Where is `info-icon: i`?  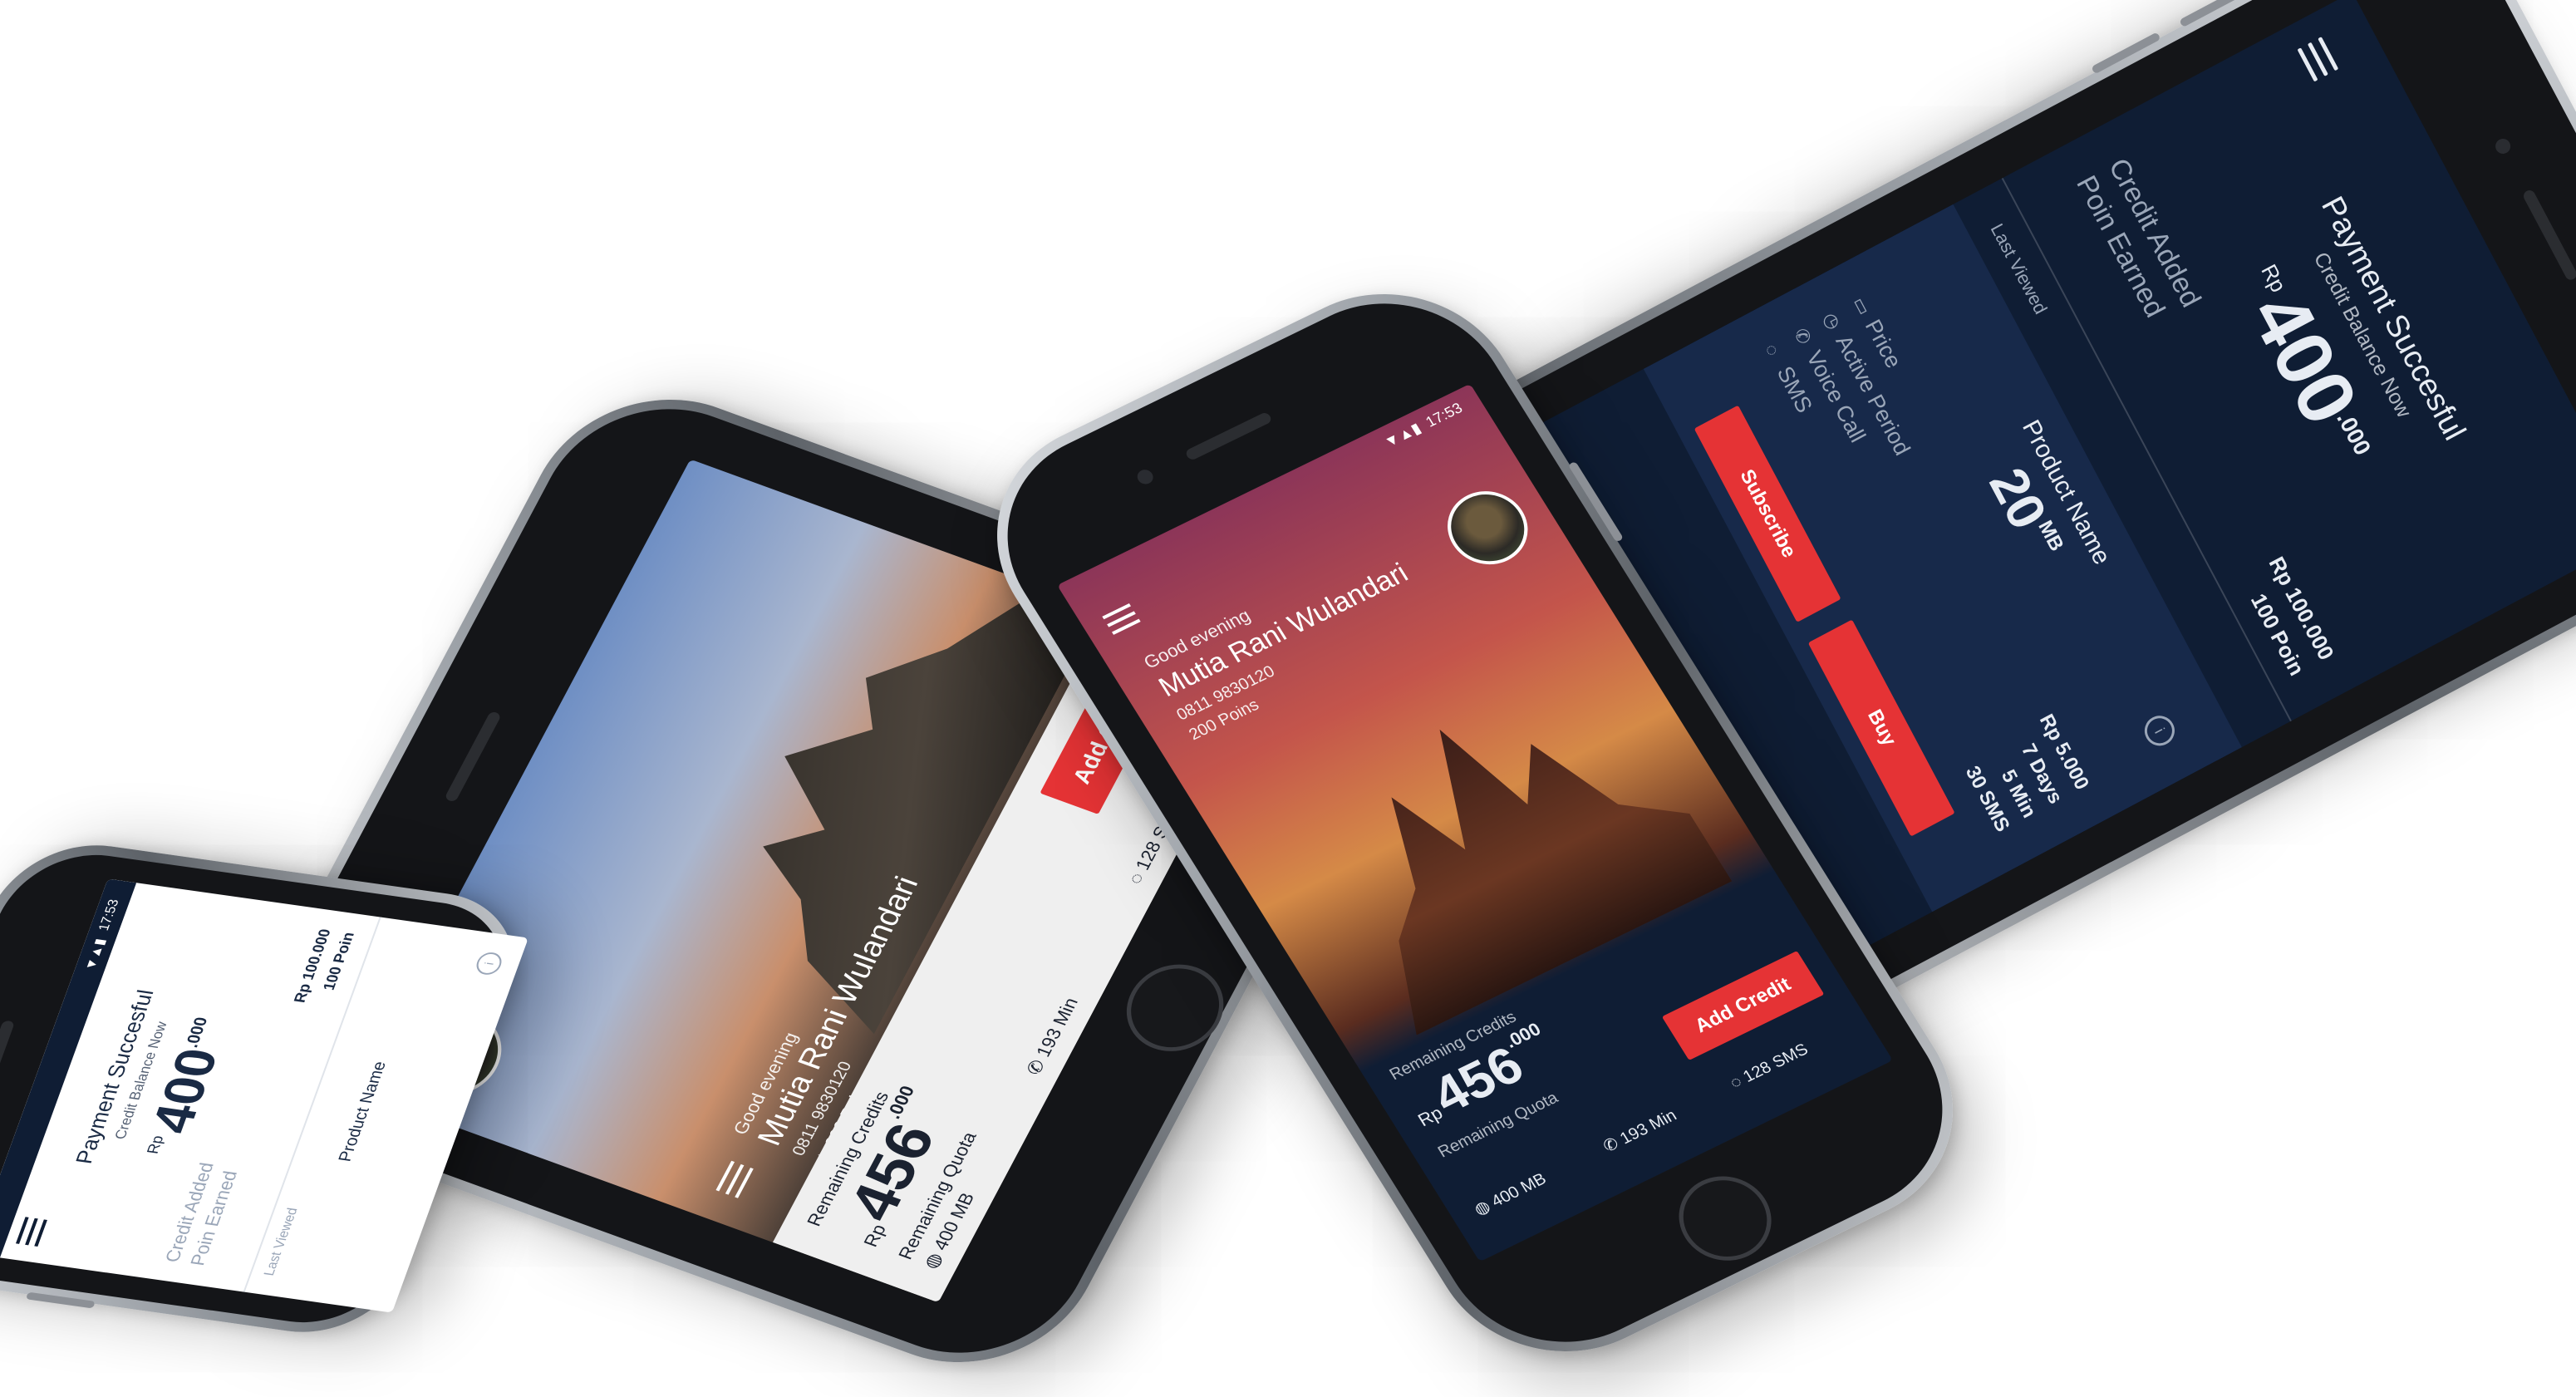
info-icon: i is located at coordinates (489, 964).